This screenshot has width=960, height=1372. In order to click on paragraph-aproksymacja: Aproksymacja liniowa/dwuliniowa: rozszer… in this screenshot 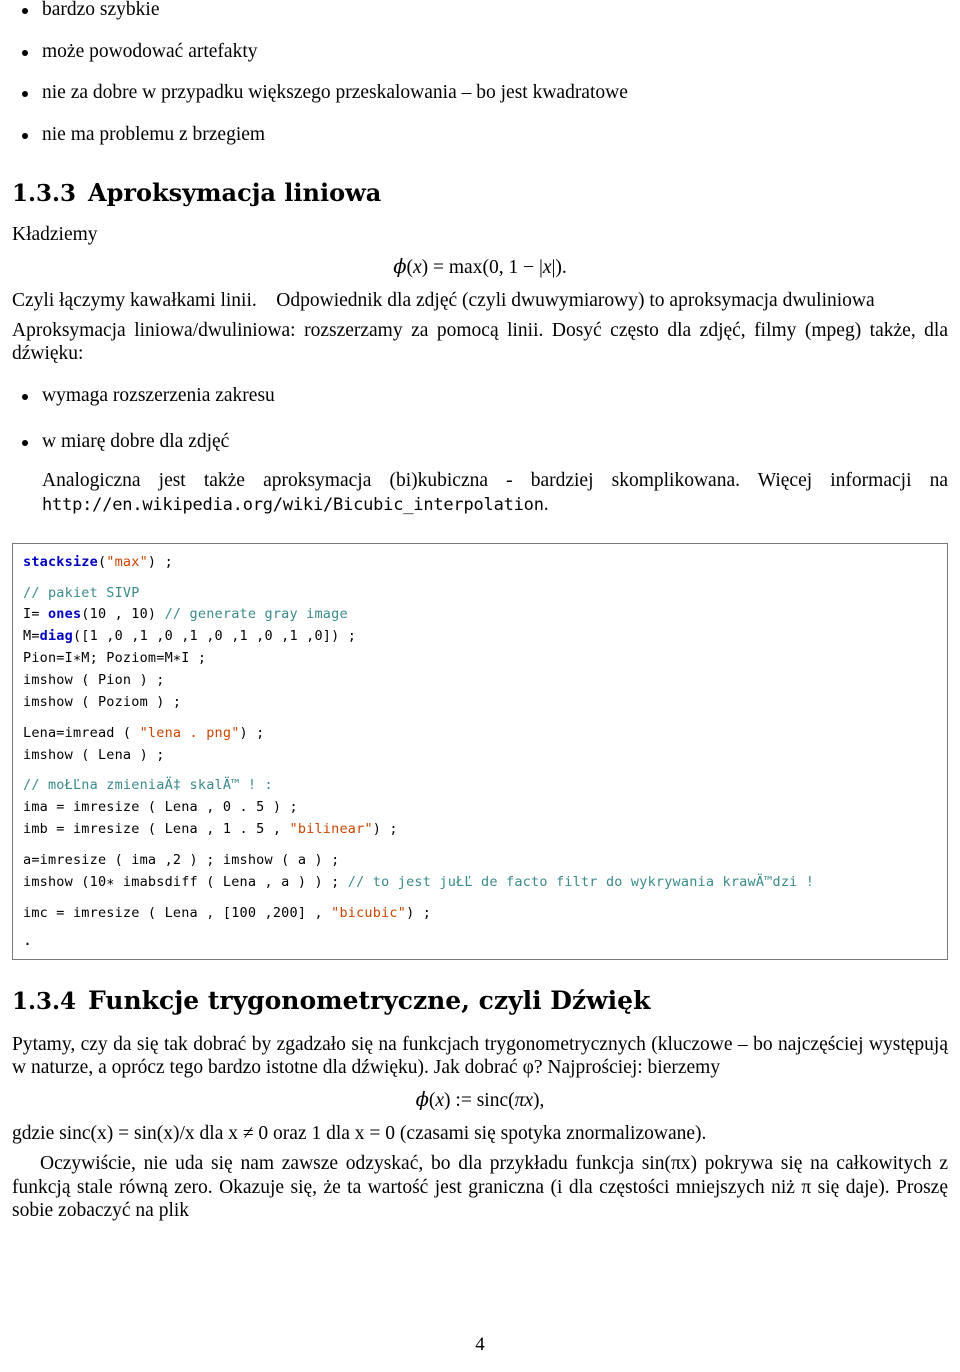, I will do `click(480, 342)`.